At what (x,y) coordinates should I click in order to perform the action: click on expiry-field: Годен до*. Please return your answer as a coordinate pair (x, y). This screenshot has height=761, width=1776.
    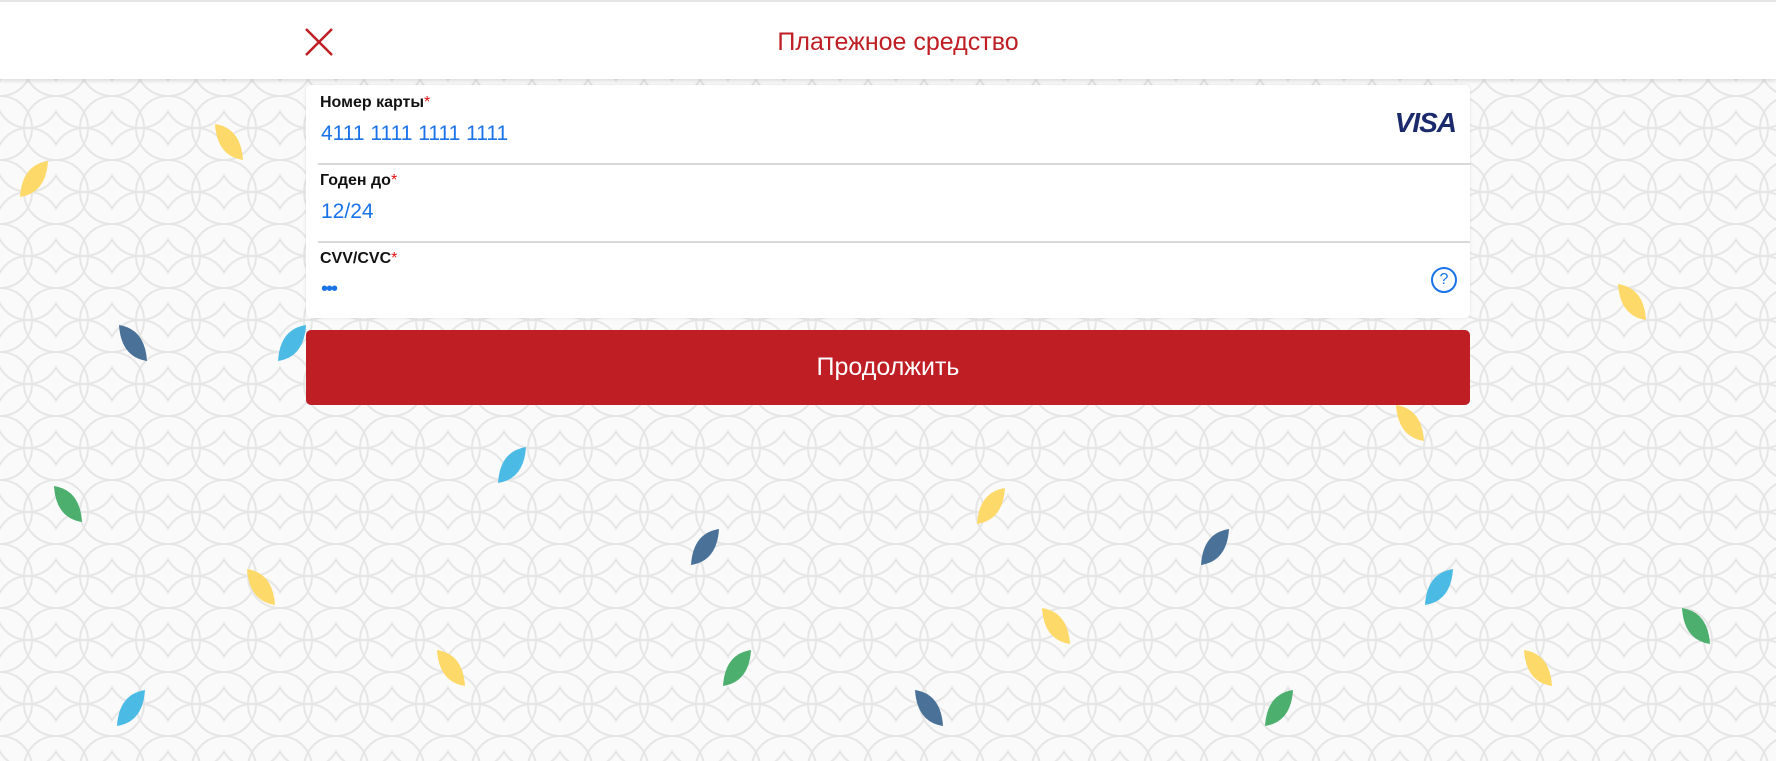
    Looking at the image, I should click on (894, 203).